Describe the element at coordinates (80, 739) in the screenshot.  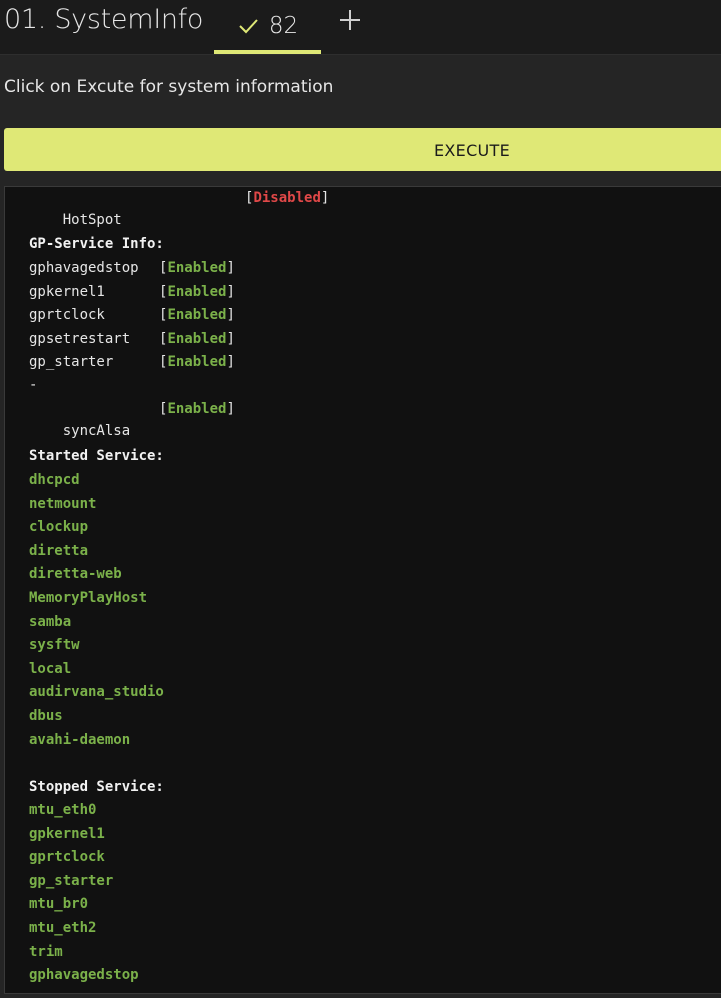
I see `started-service-item: avahi-daemon` at that location.